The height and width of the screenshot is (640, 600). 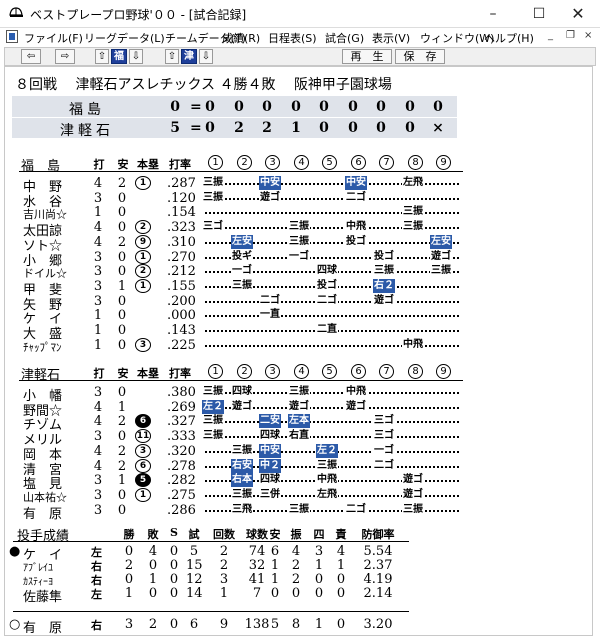 I want to click on player-row: 大 盛 1 0.143 二直, so click(x=299, y=332).